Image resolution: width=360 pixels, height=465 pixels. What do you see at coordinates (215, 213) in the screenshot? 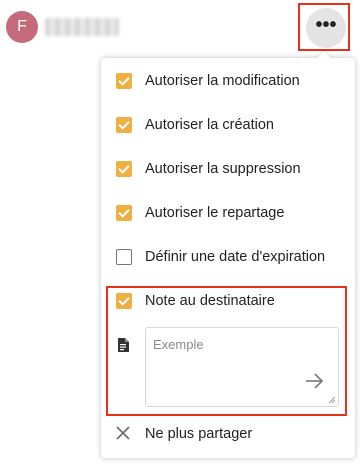
I see `option-allow-reshare-label: Autoriser le repartage` at bounding box center [215, 213].